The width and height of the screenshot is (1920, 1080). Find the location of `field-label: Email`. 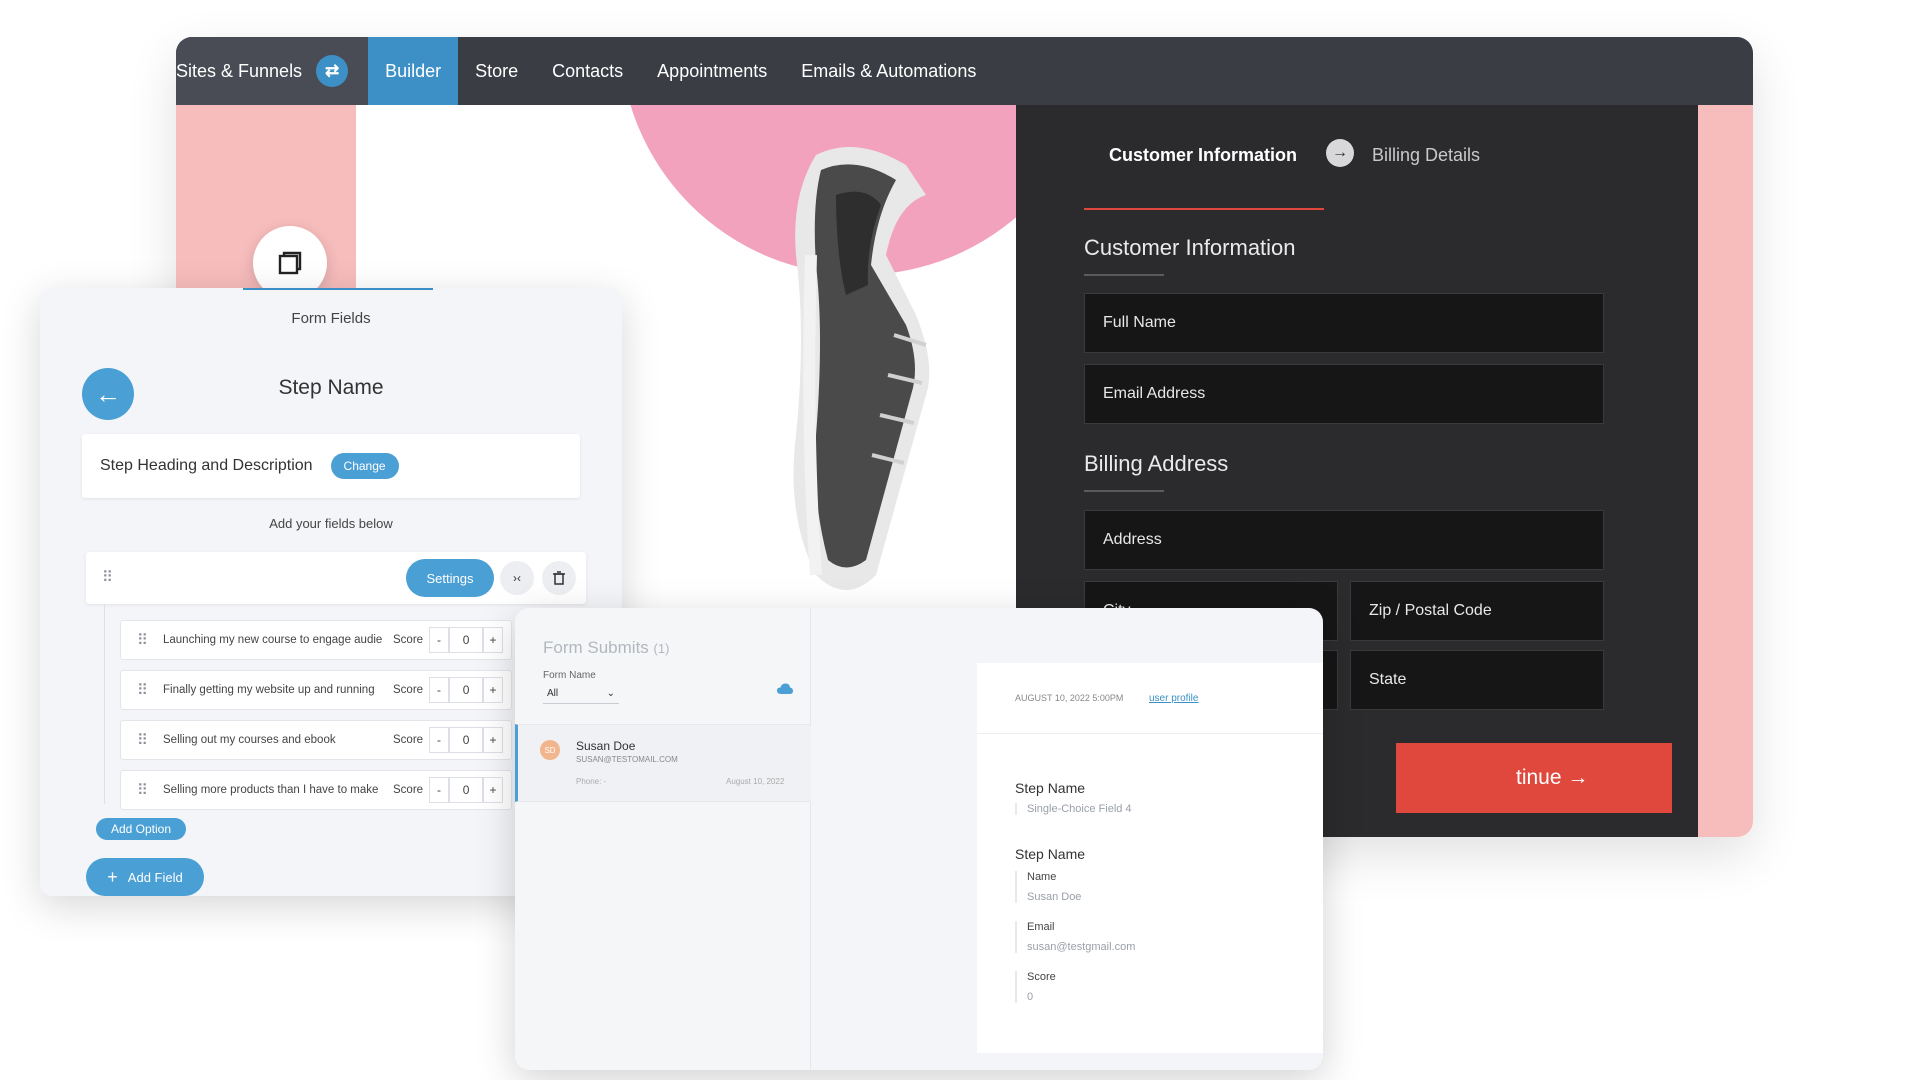

field-label: Email is located at coordinates (1041, 927).